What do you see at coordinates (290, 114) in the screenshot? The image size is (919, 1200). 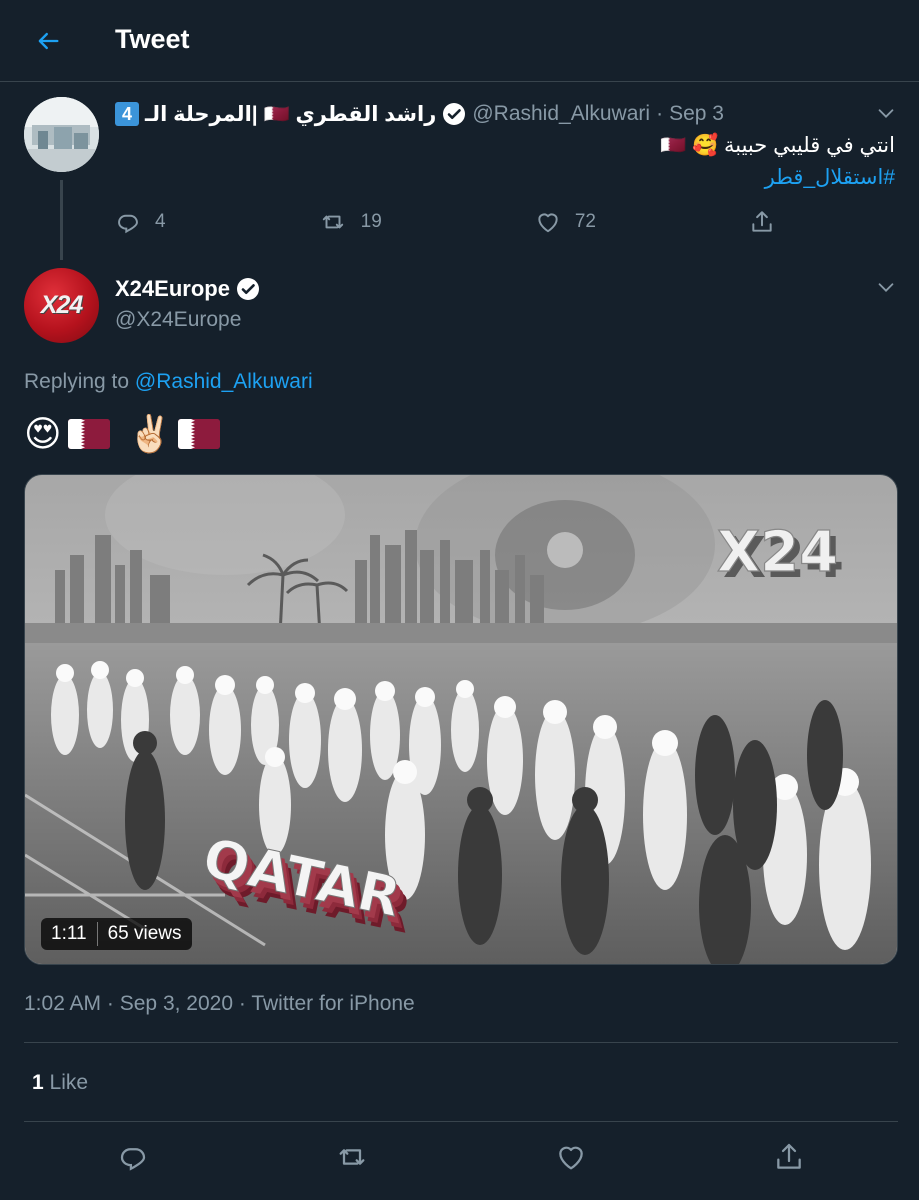 I see `parent-display-name: راشد القطري 🇶🇦 |المرحلة الـ` at bounding box center [290, 114].